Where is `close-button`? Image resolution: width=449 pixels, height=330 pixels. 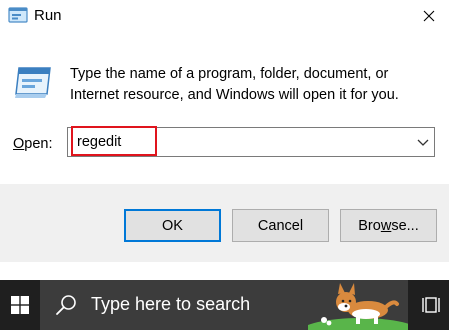 close-button is located at coordinates (429, 16).